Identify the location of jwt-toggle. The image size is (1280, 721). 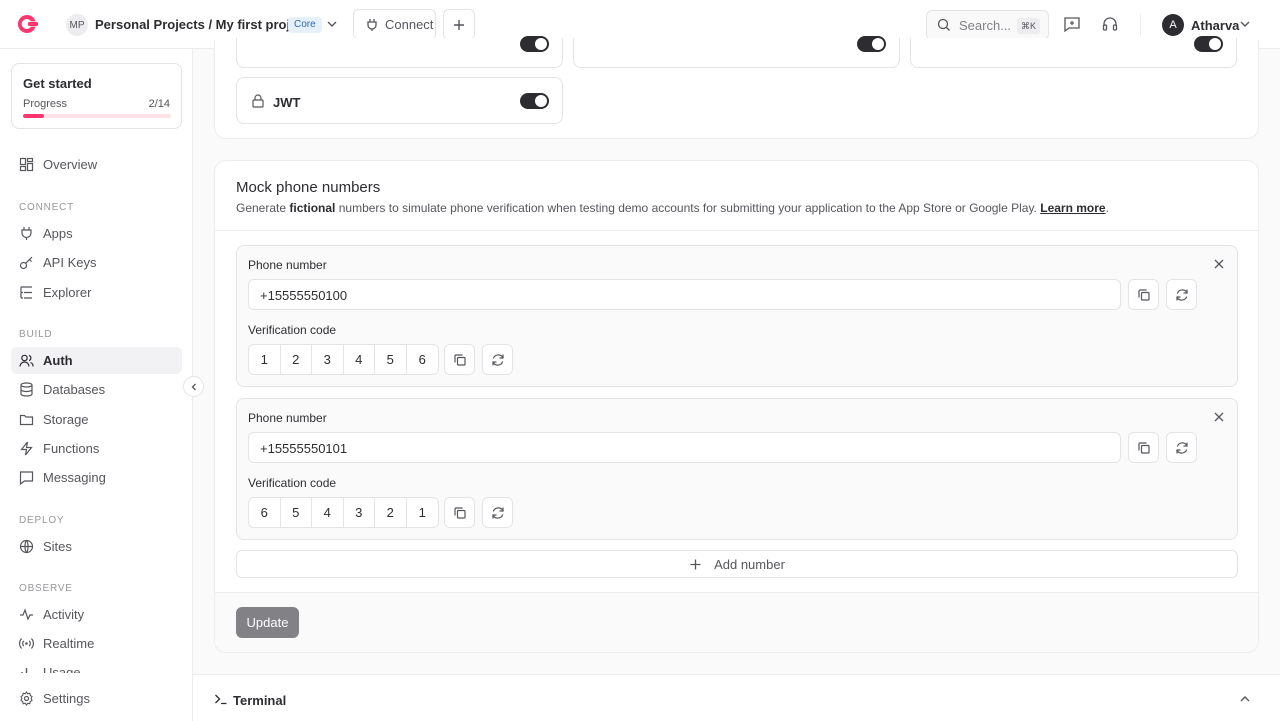
(534, 101).